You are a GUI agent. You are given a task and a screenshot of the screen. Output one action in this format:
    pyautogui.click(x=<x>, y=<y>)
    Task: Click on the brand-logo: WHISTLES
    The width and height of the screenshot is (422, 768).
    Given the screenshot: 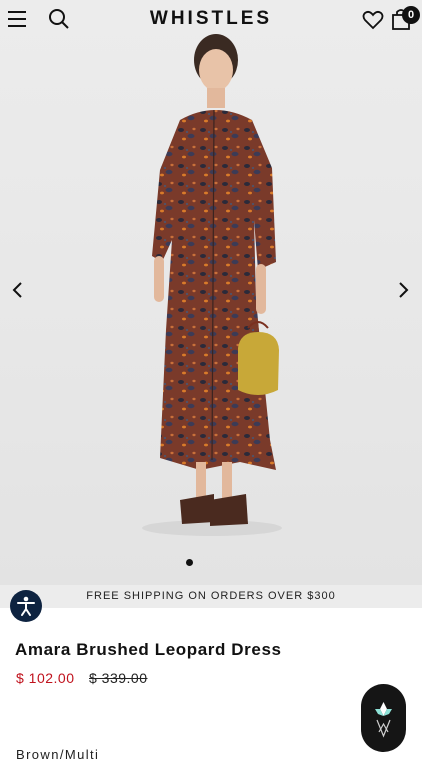 What is the action you would take?
    pyautogui.click(x=211, y=19)
    